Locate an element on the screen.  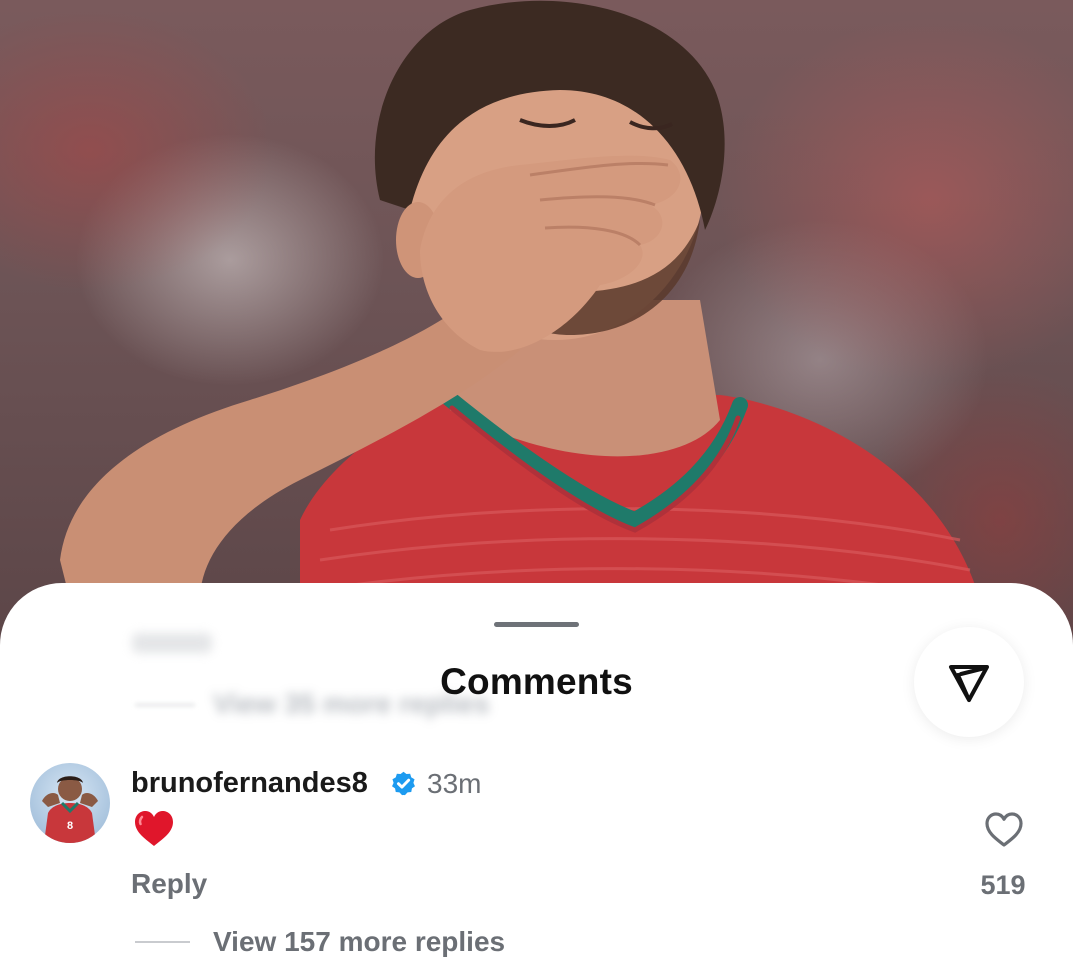
paper-plane-icon is located at coordinates (969, 683).